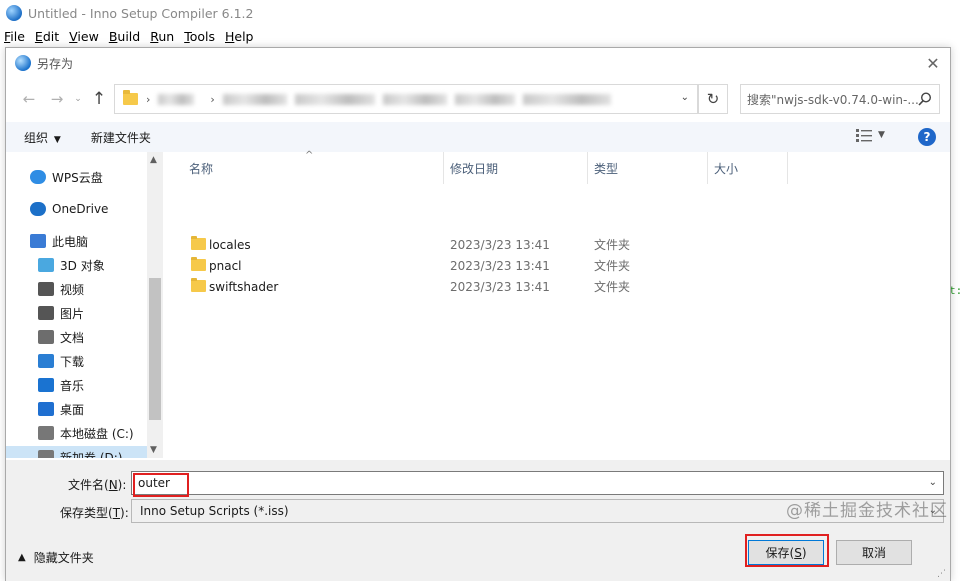  Describe the element at coordinates (78, 99) in the screenshot. I see `recent-locations-chevron-icon: ⌄` at that location.